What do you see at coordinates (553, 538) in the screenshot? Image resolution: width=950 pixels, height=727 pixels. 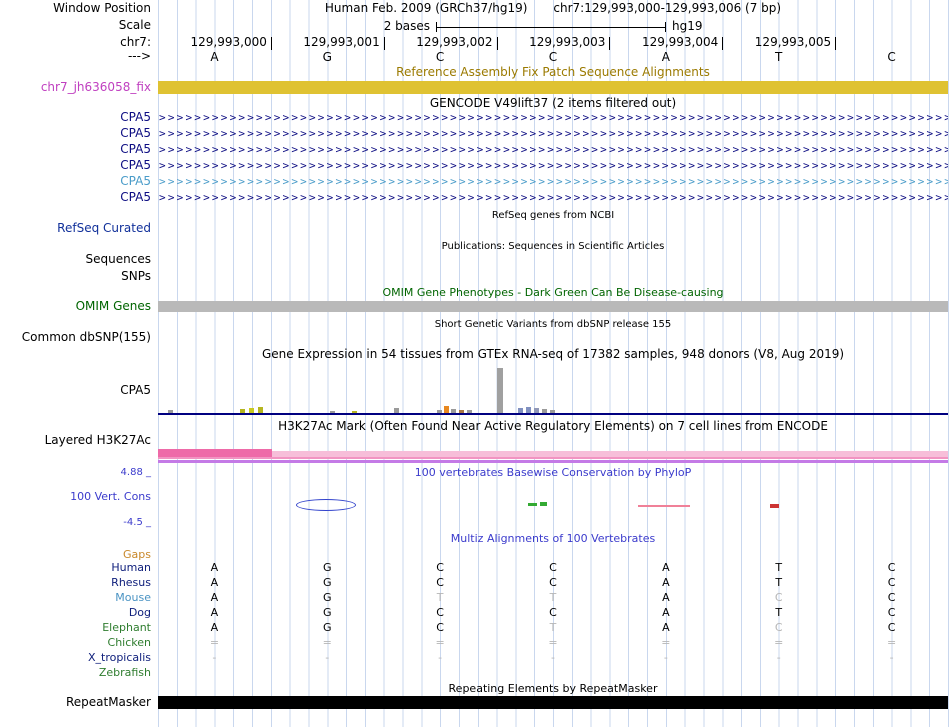 I see `multiz-track-header: Multiz Alignments of 100 Vertebrates` at bounding box center [553, 538].